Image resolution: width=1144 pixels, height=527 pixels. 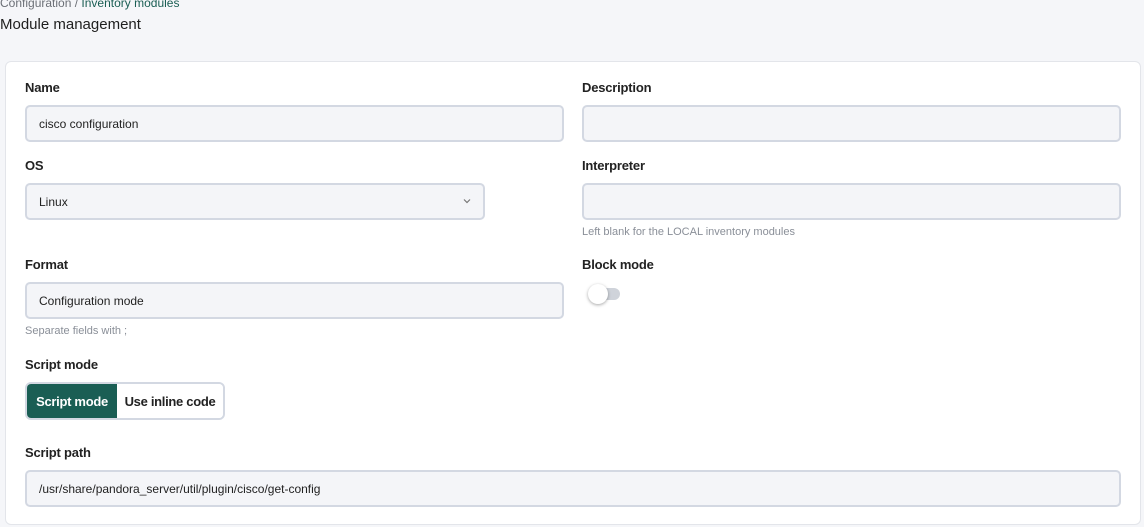 I want to click on description-input, so click(x=851, y=123).